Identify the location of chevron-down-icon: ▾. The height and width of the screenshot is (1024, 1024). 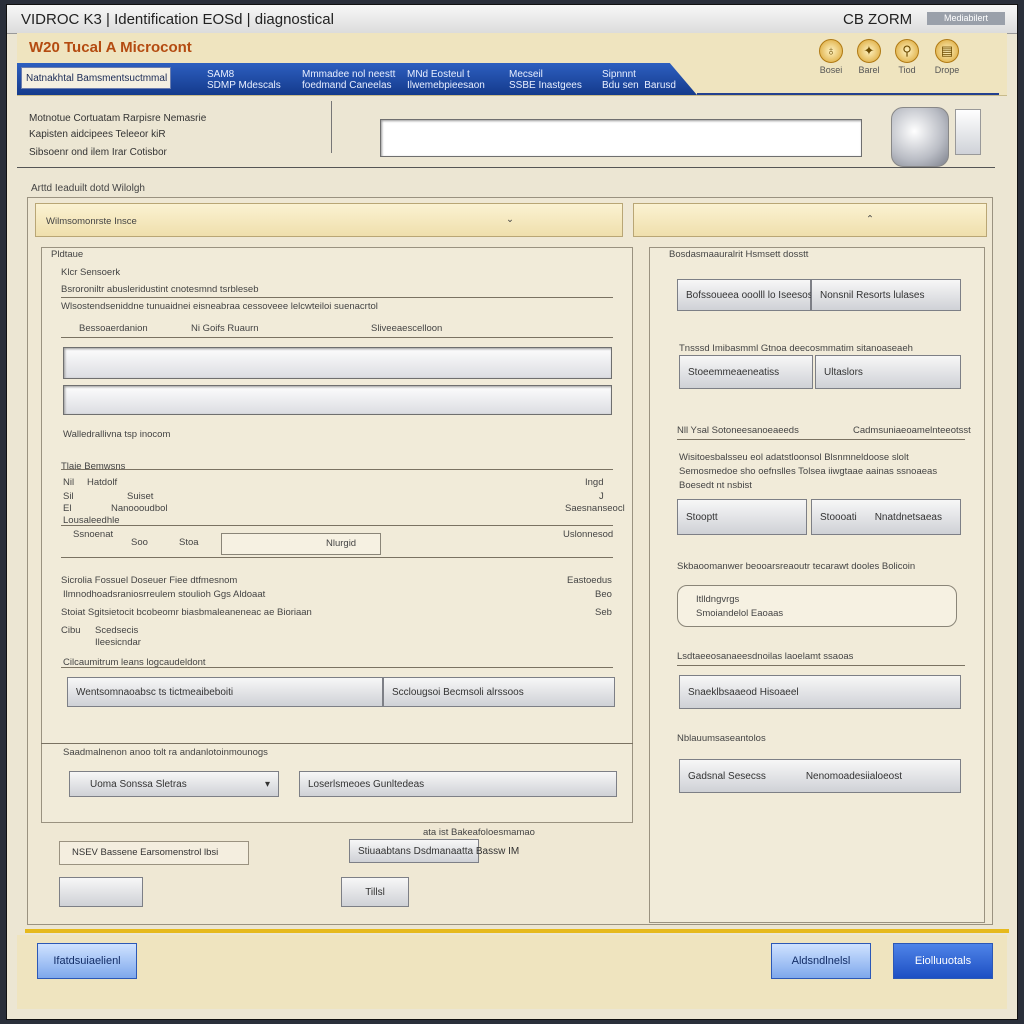
(267, 784).